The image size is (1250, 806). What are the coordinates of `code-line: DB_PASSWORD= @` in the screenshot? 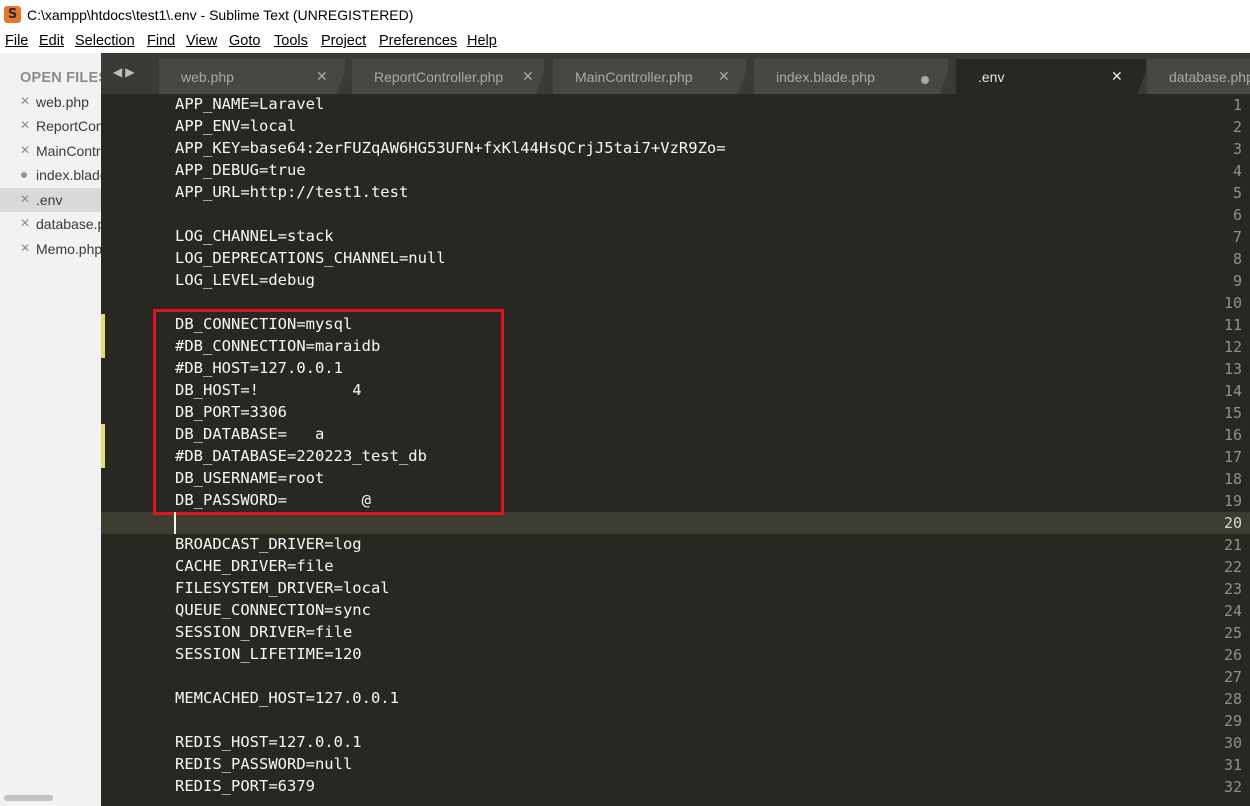 It's located at (273, 500).